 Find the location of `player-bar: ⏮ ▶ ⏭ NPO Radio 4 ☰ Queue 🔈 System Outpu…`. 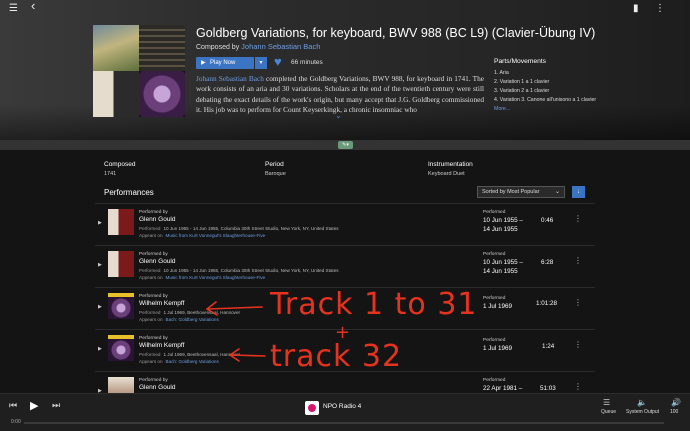

player-bar: ⏮ ▶ ⏭ NPO Radio 4 ☰ Queue 🔈 System Outpu… is located at coordinates (345, 412).